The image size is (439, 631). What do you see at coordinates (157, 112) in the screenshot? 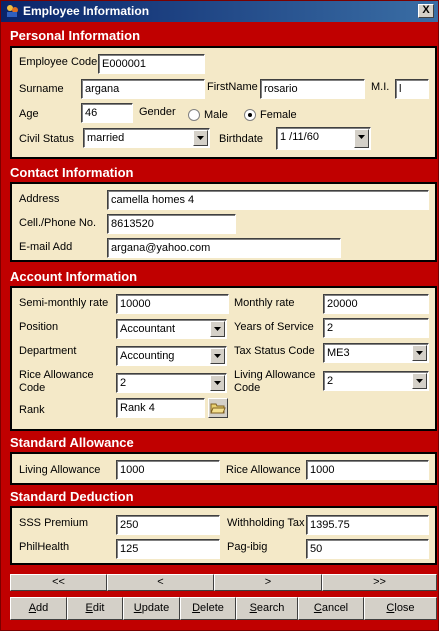
I see `gender-label: Gender` at bounding box center [157, 112].